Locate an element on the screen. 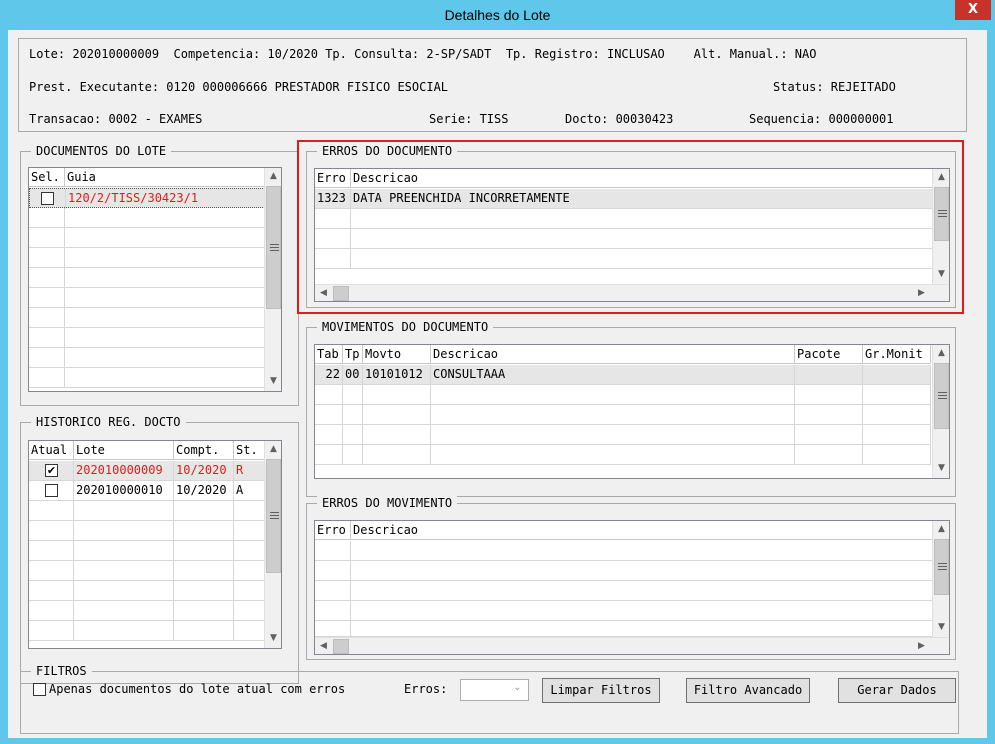  column-header-lote: Lote is located at coordinates (124, 450).